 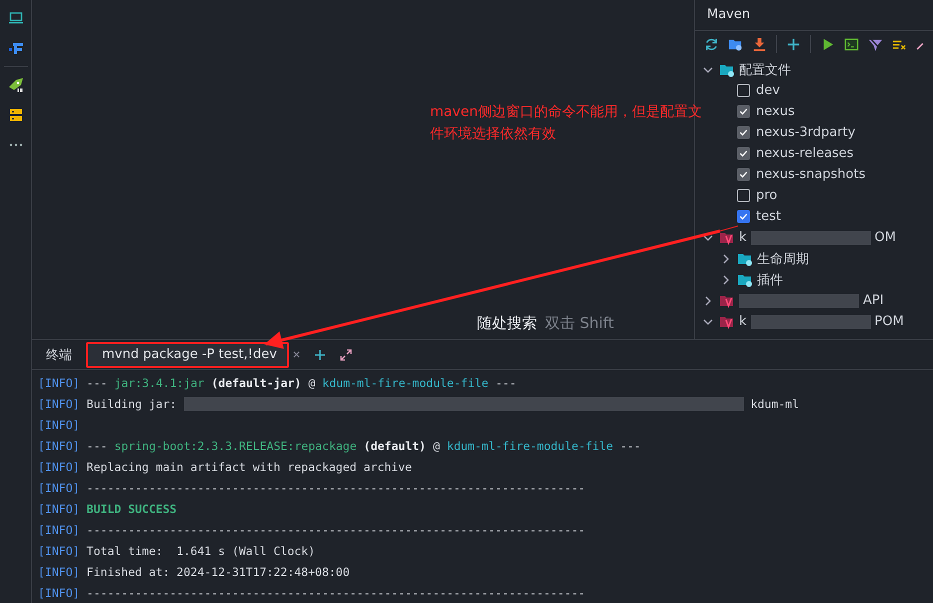 What do you see at coordinates (187, 355) in the screenshot?
I see `terminal-tab: mvnd package -P test,!dev` at bounding box center [187, 355].